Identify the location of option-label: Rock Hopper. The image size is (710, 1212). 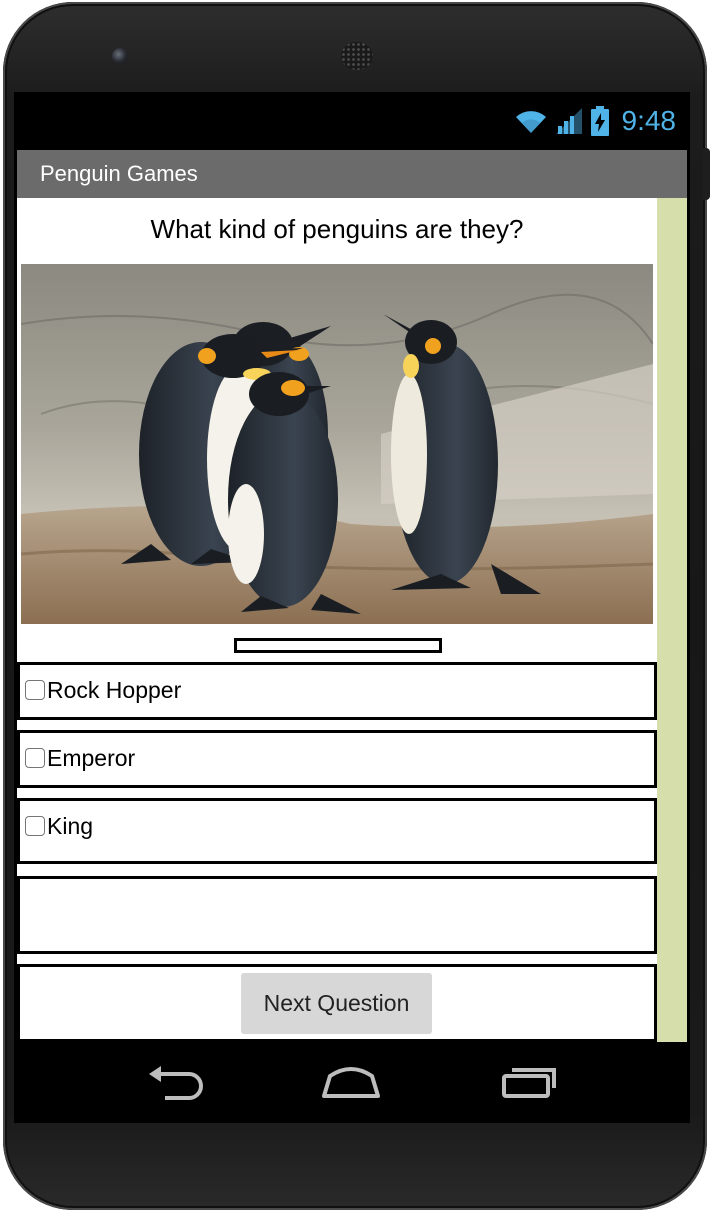
(114, 690).